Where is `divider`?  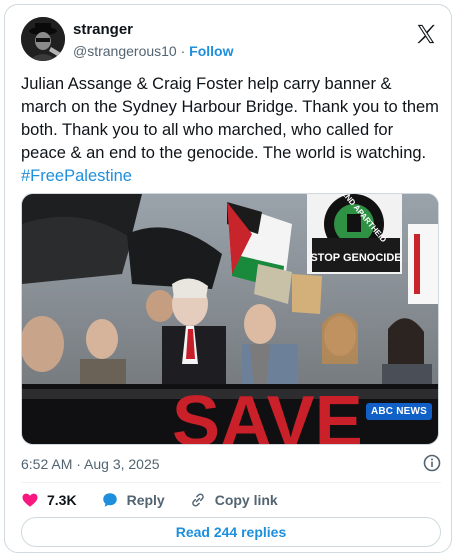 divider is located at coordinates (231, 482).